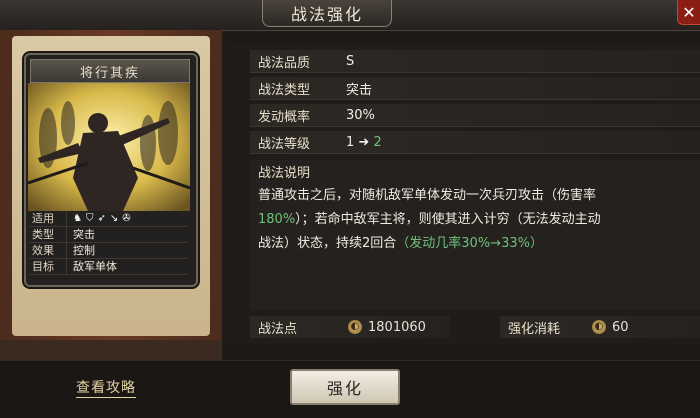 The width and height of the screenshot is (700, 418). I want to click on unit-icons: ♞ ⛉ ➶ ↘ ✇, so click(99, 218).